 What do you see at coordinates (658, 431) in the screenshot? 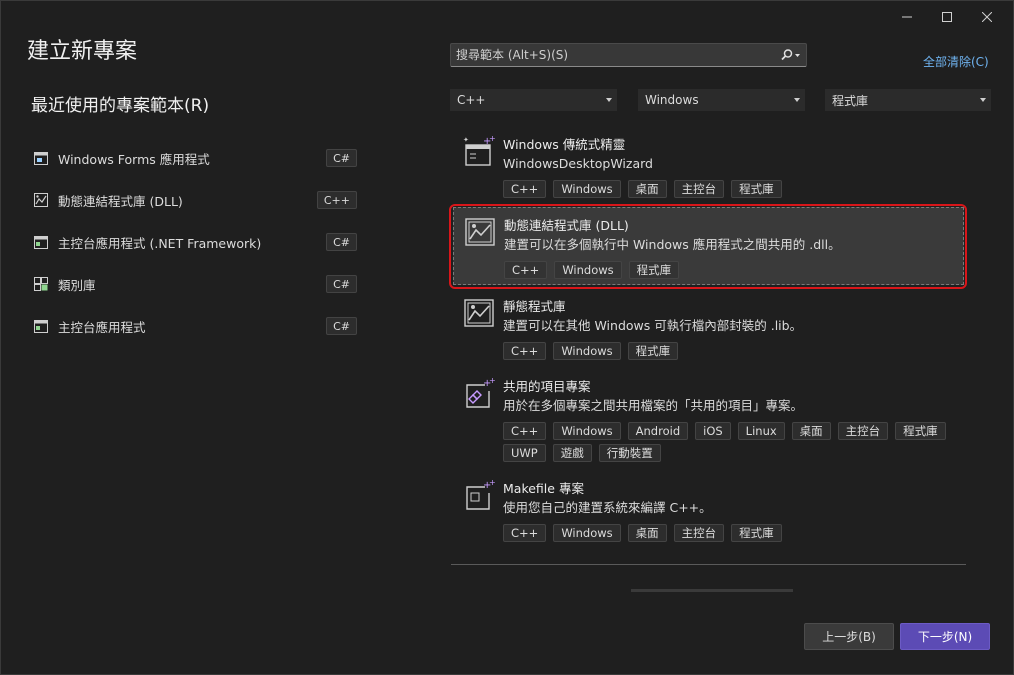
I see `tag: Android` at bounding box center [658, 431].